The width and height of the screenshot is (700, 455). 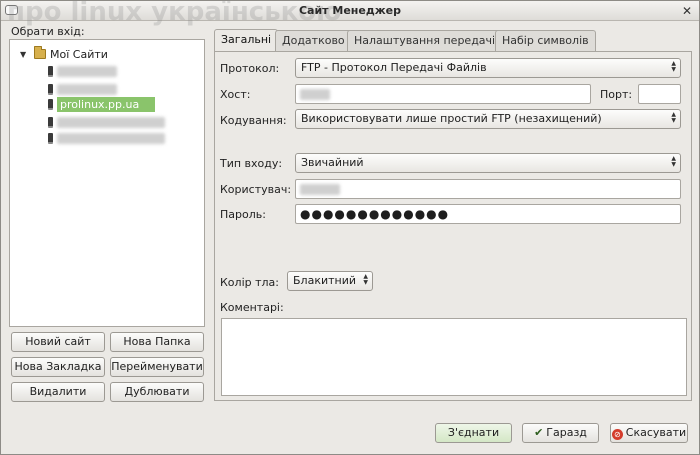 What do you see at coordinates (656, 432) in the screenshot?
I see `cancel-label: Скасувати` at bounding box center [656, 432].